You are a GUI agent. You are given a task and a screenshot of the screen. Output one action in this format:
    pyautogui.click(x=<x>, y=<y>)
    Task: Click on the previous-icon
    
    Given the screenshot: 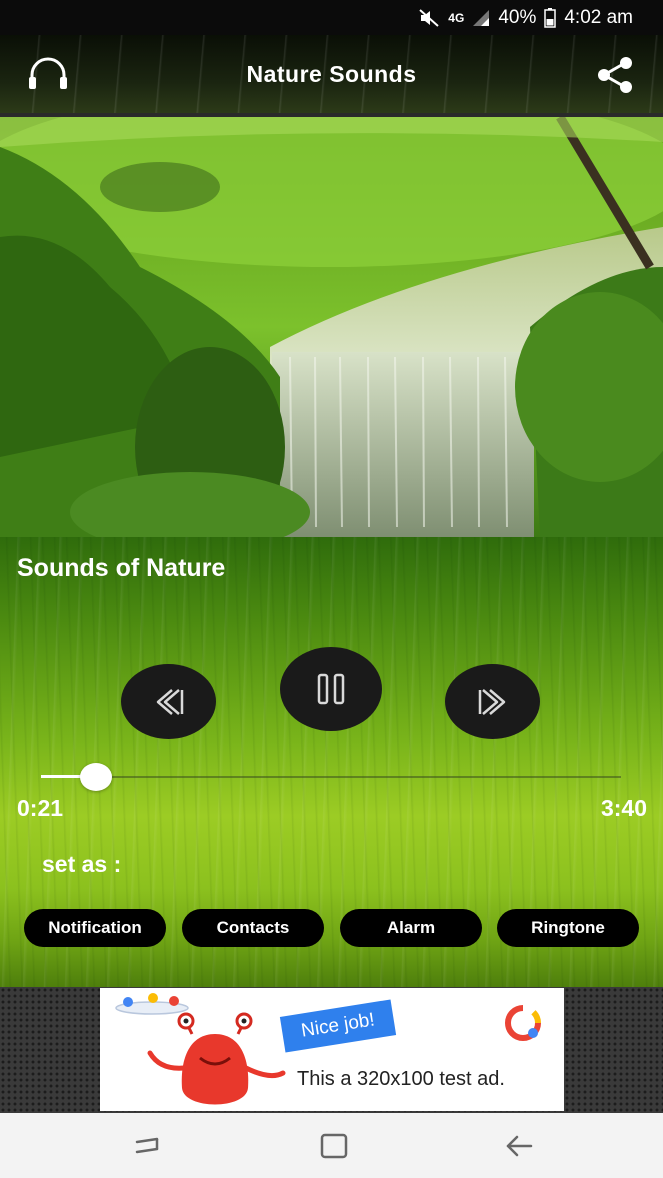 What is the action you would take?
    pyautogui.click(x=169, y=701)
    